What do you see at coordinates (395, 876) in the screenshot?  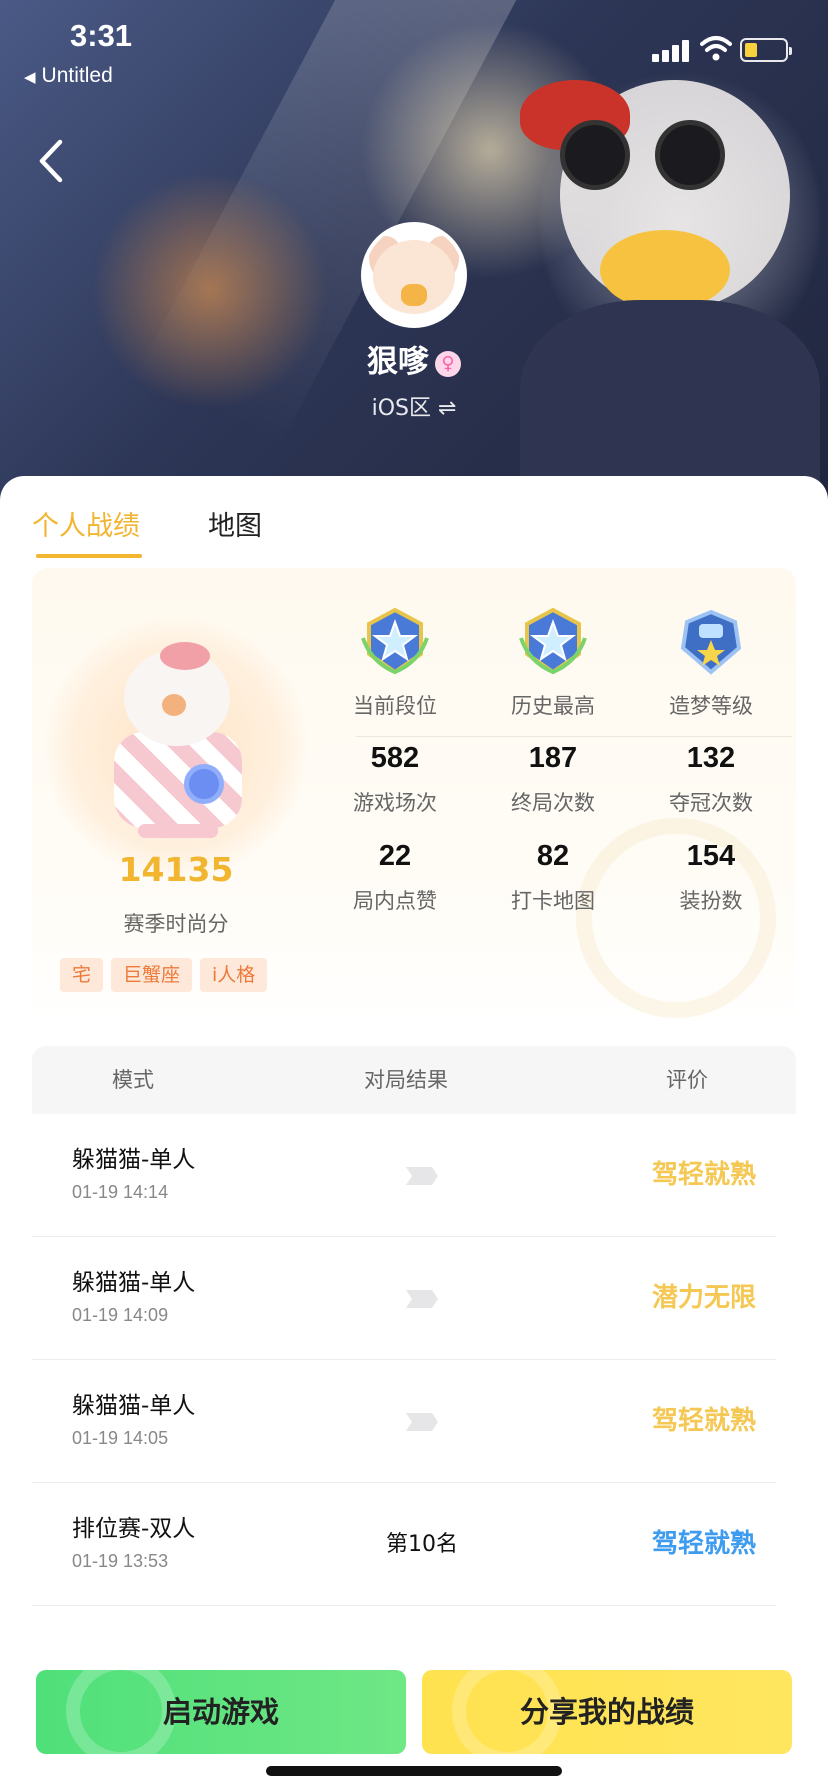 I see `metric-likes: 22 局内点赞` at bounding box center [395, 876].